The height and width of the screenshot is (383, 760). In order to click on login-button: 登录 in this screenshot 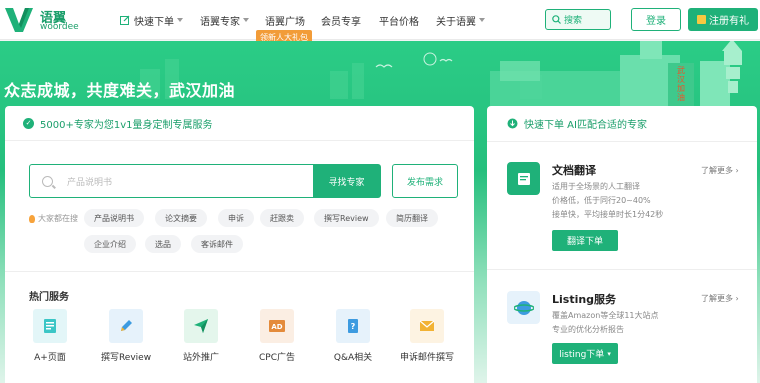, I will do `click(656, 19)`.